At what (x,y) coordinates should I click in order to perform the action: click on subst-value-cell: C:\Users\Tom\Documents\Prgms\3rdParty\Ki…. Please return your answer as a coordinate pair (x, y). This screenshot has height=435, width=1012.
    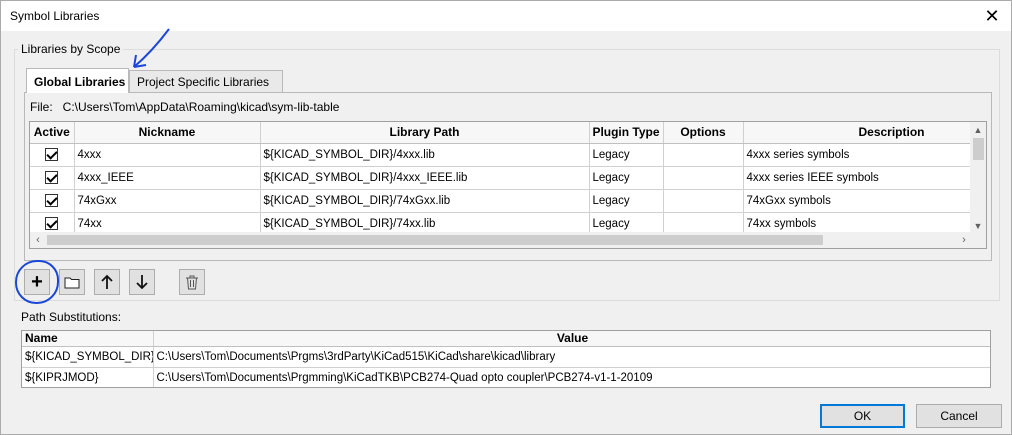
    Looking at the image, I should click on (571, 357).